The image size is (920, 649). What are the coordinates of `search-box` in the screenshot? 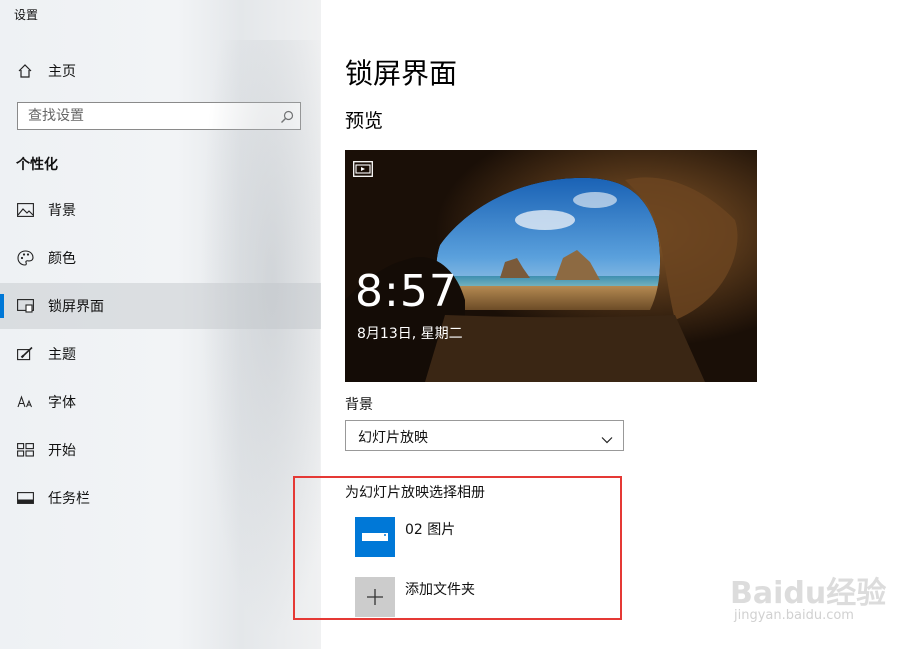 It's located at (159, 116).